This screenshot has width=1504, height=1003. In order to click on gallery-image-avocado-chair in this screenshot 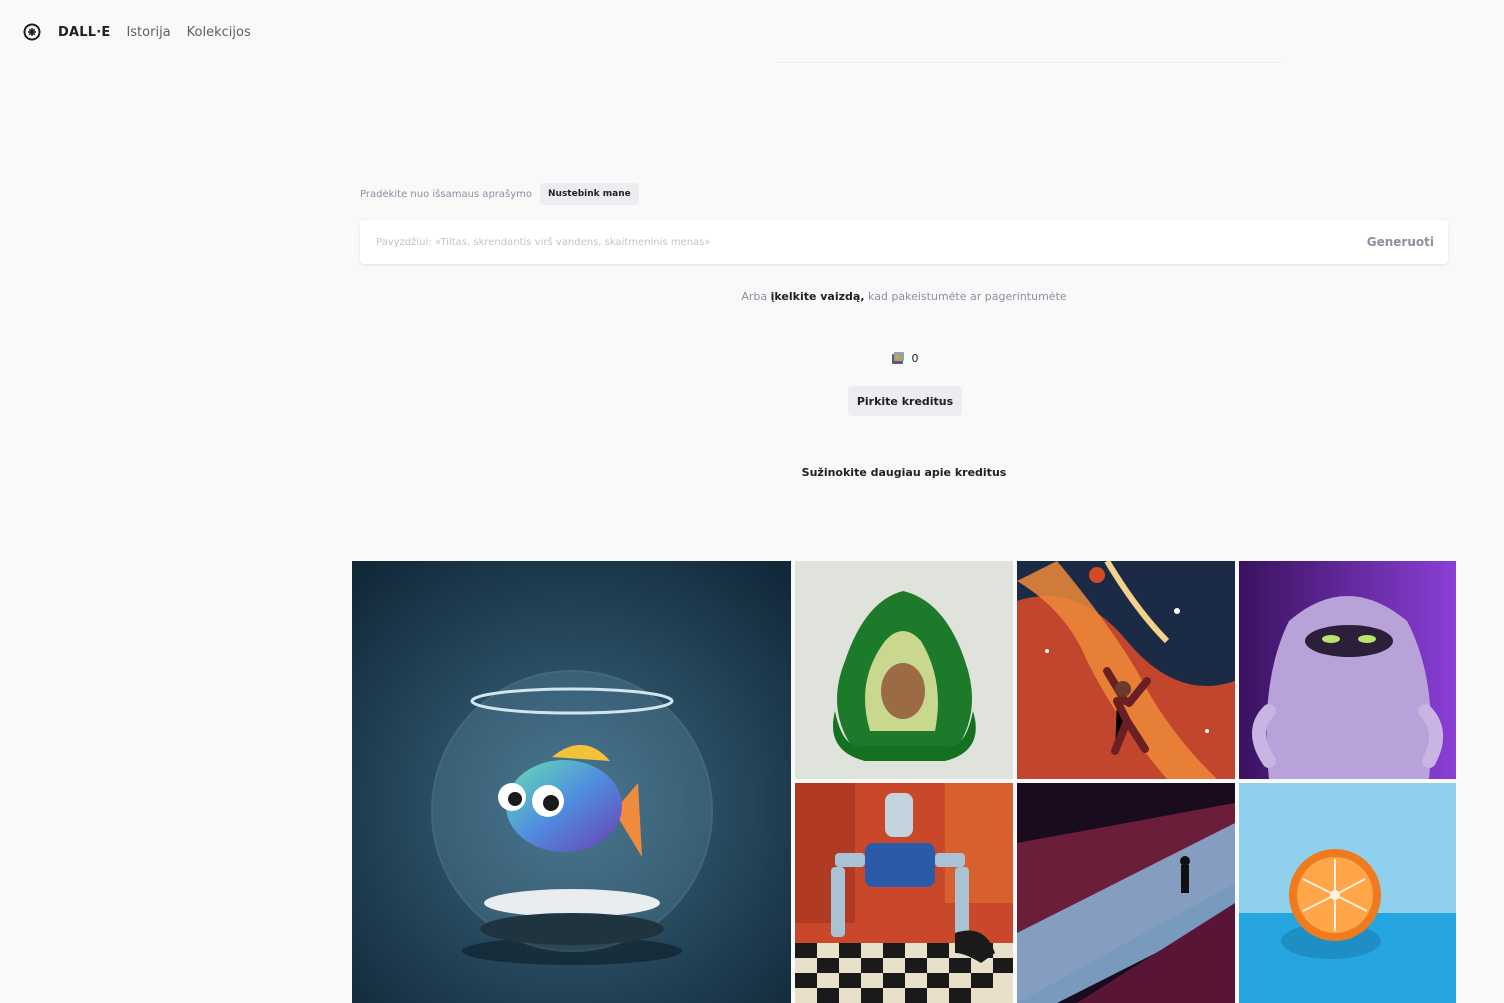, I will do `click(904, 670)`.